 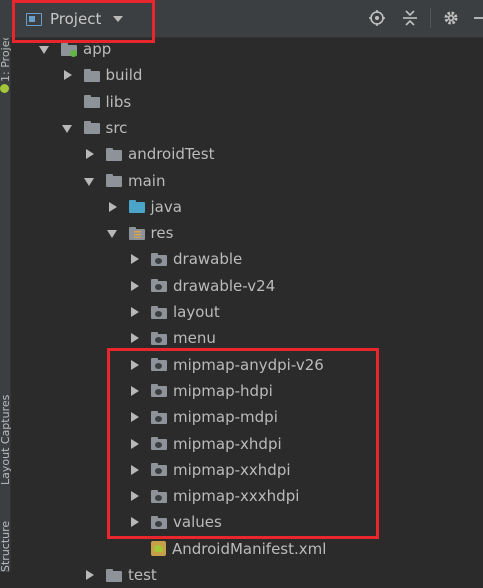 I want to click on tree-node-label: menu, so click(x=194, y=338).